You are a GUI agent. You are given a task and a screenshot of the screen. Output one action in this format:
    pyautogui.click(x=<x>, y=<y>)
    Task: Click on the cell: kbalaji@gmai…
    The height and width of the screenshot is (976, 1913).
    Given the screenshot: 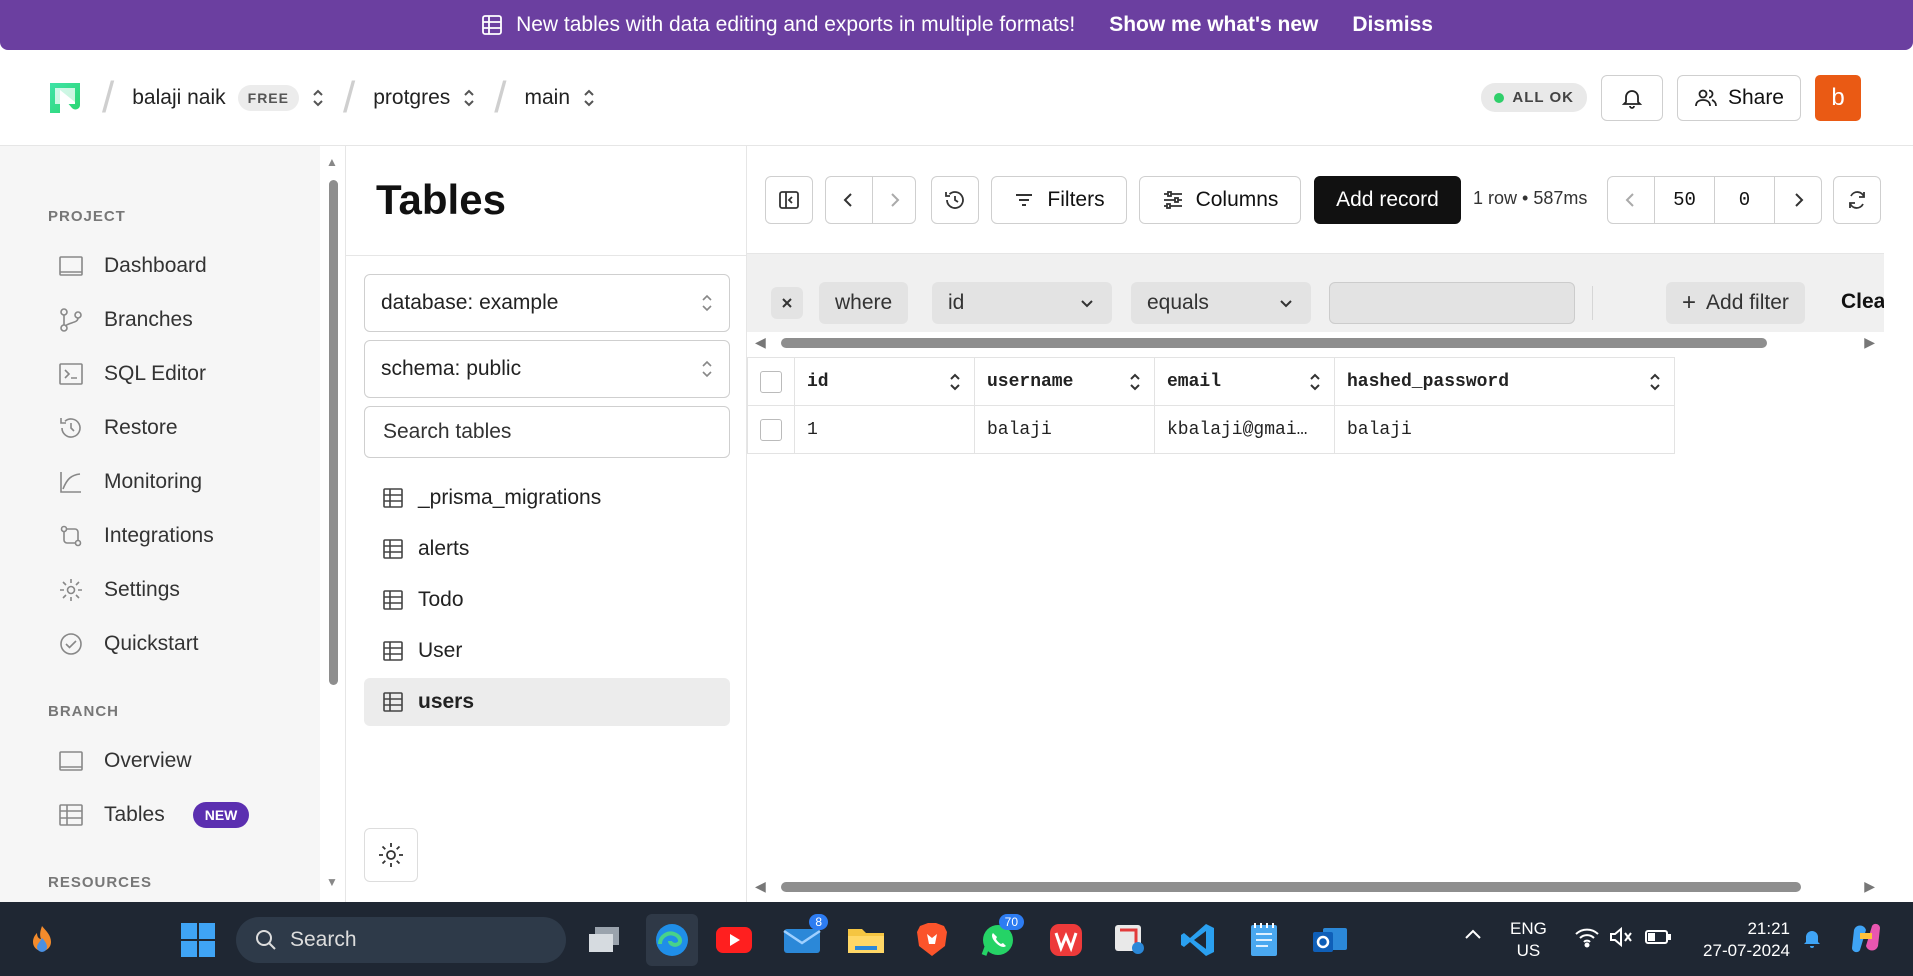 What is the action you would take?
    pyautogui.click(x=1244, y=429)
    